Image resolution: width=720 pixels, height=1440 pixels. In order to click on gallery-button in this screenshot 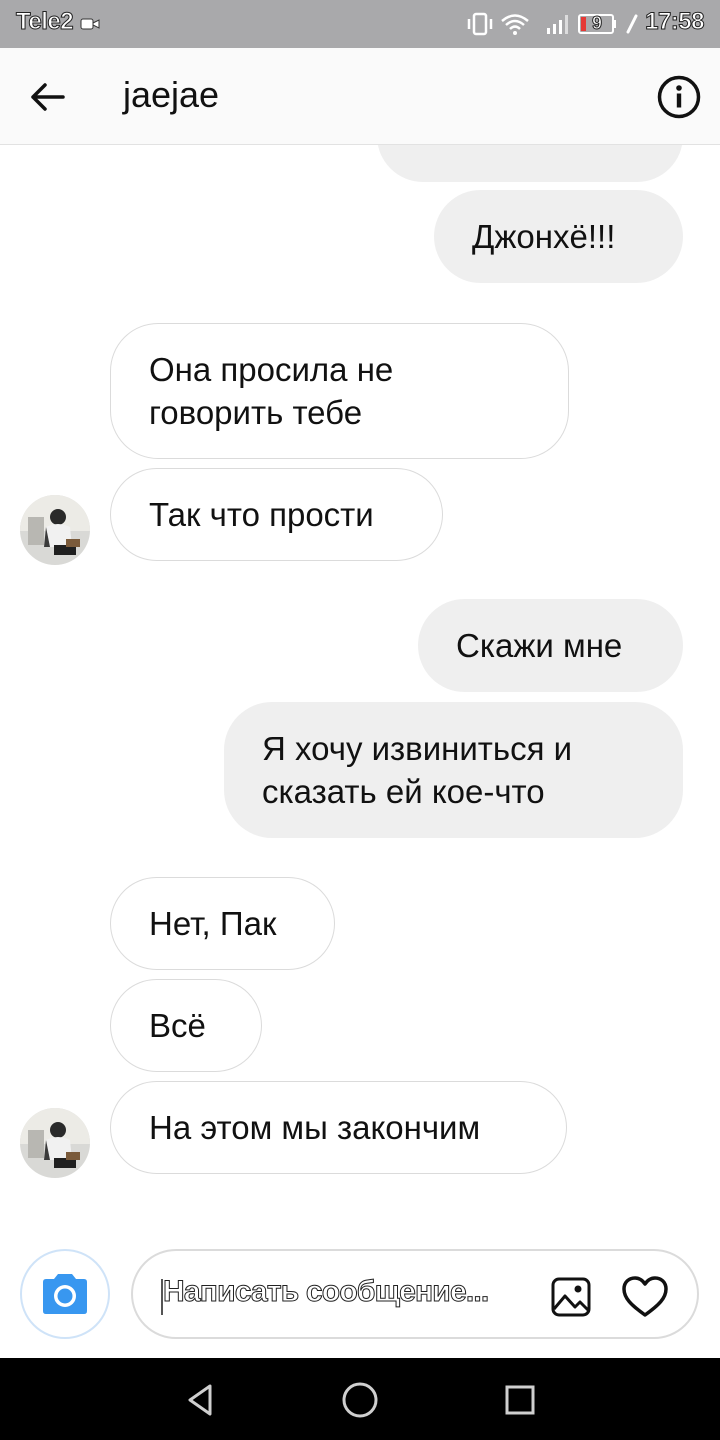, I will do `click(571, 1297)`.